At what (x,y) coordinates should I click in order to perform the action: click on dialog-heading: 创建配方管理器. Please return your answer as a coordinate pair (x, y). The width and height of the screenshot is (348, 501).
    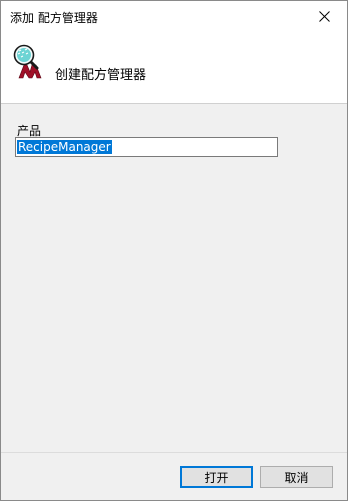
    Looking at the image, I should click on (101, 75).